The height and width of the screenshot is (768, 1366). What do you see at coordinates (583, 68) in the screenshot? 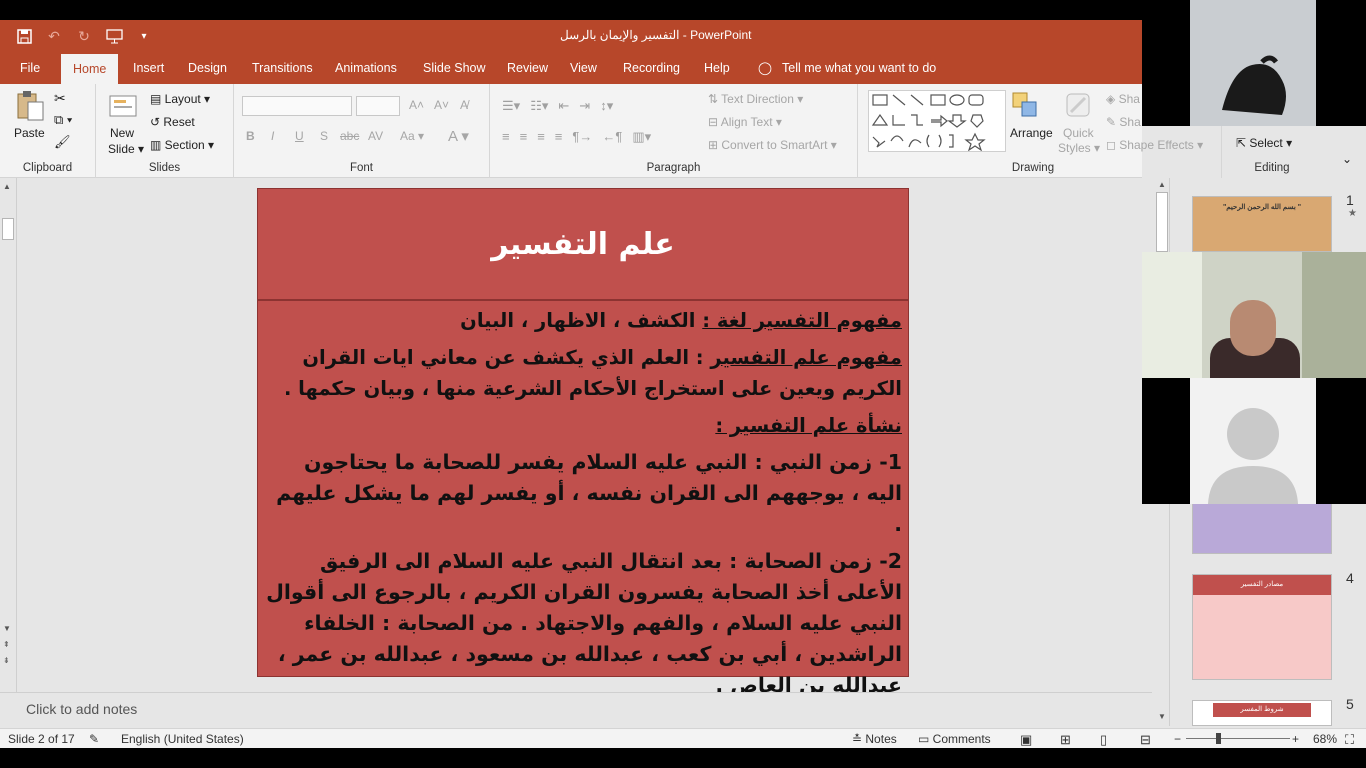
I see `tab-view: View` at bounding box center [583, 68].